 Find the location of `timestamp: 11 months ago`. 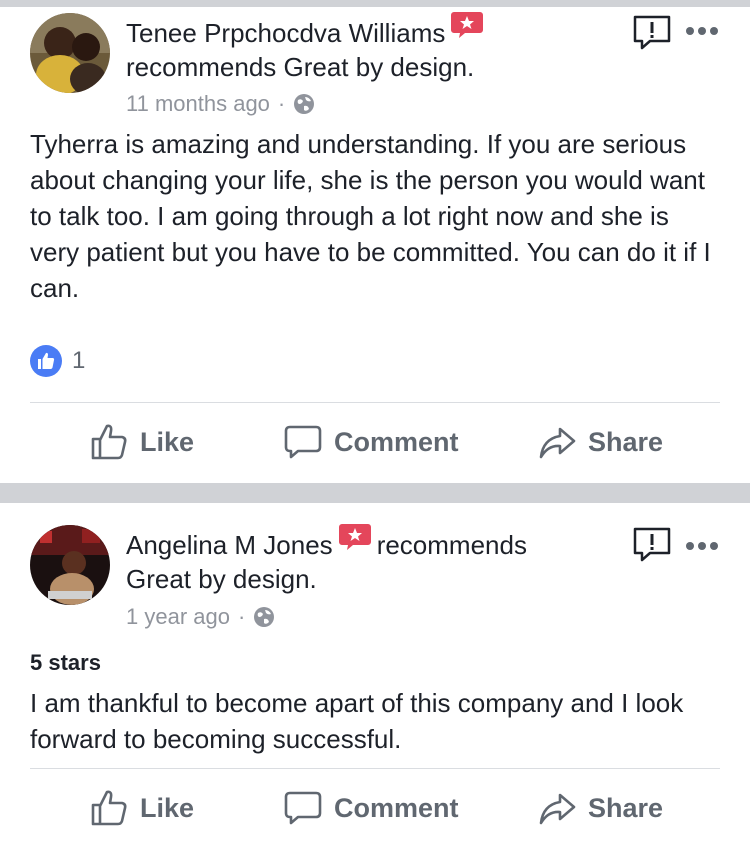

timestamp: 11 months ago is located at coordinates (198, 104).